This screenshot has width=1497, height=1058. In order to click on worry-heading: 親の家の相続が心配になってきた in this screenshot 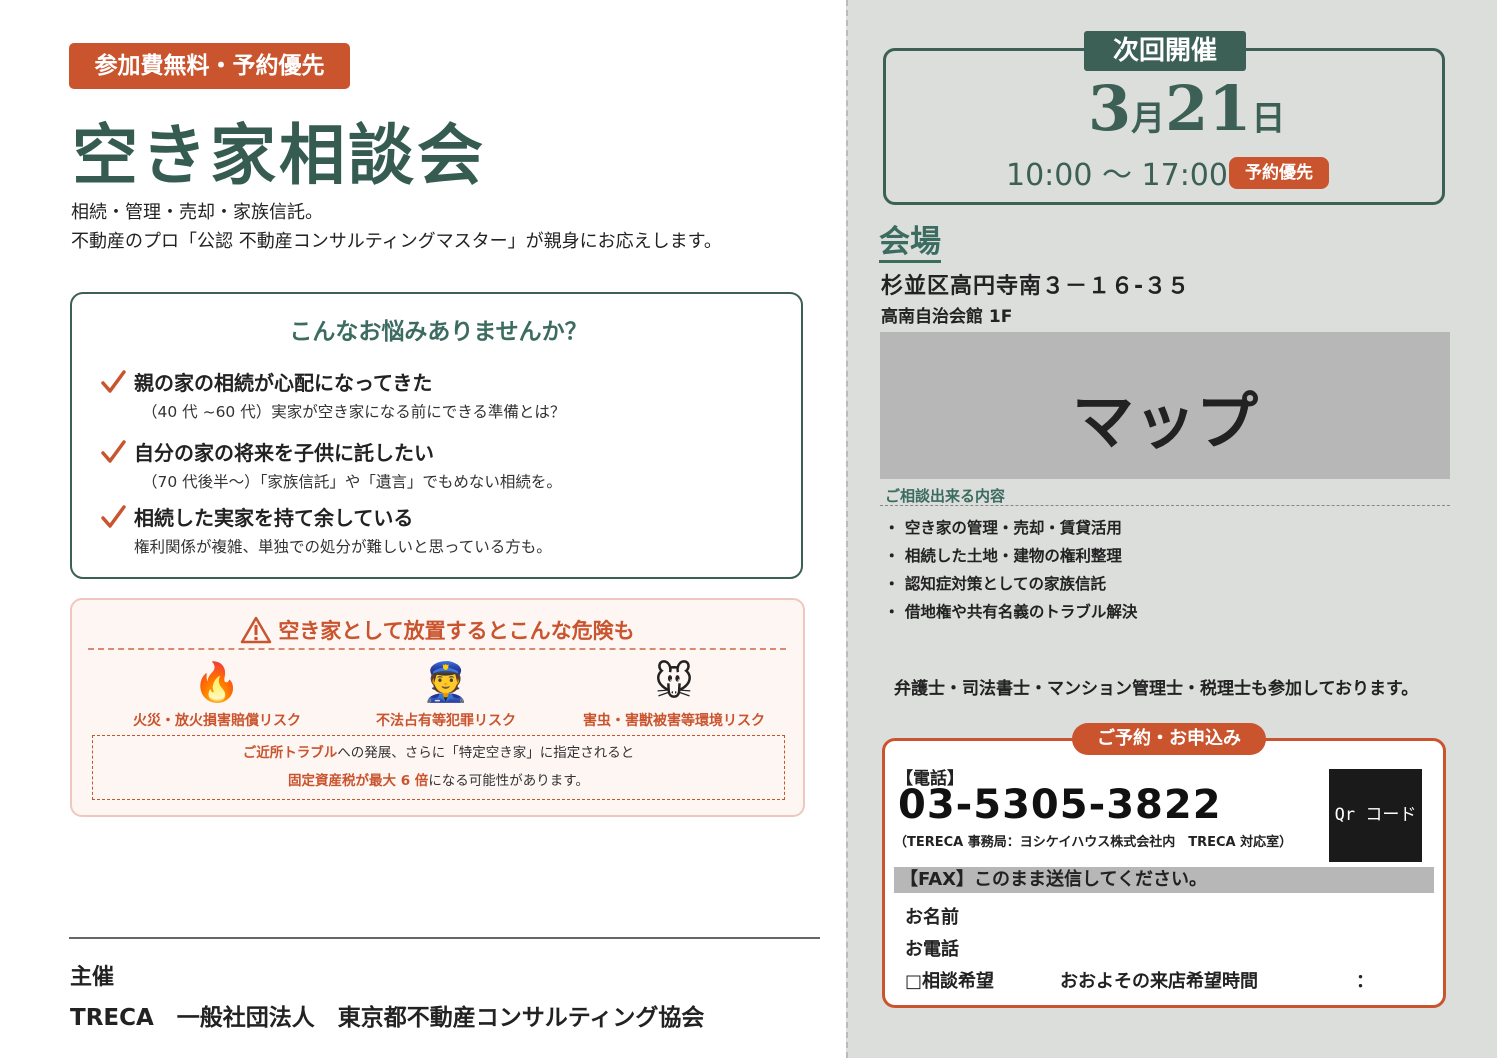, I will do `click(283, 383)`.